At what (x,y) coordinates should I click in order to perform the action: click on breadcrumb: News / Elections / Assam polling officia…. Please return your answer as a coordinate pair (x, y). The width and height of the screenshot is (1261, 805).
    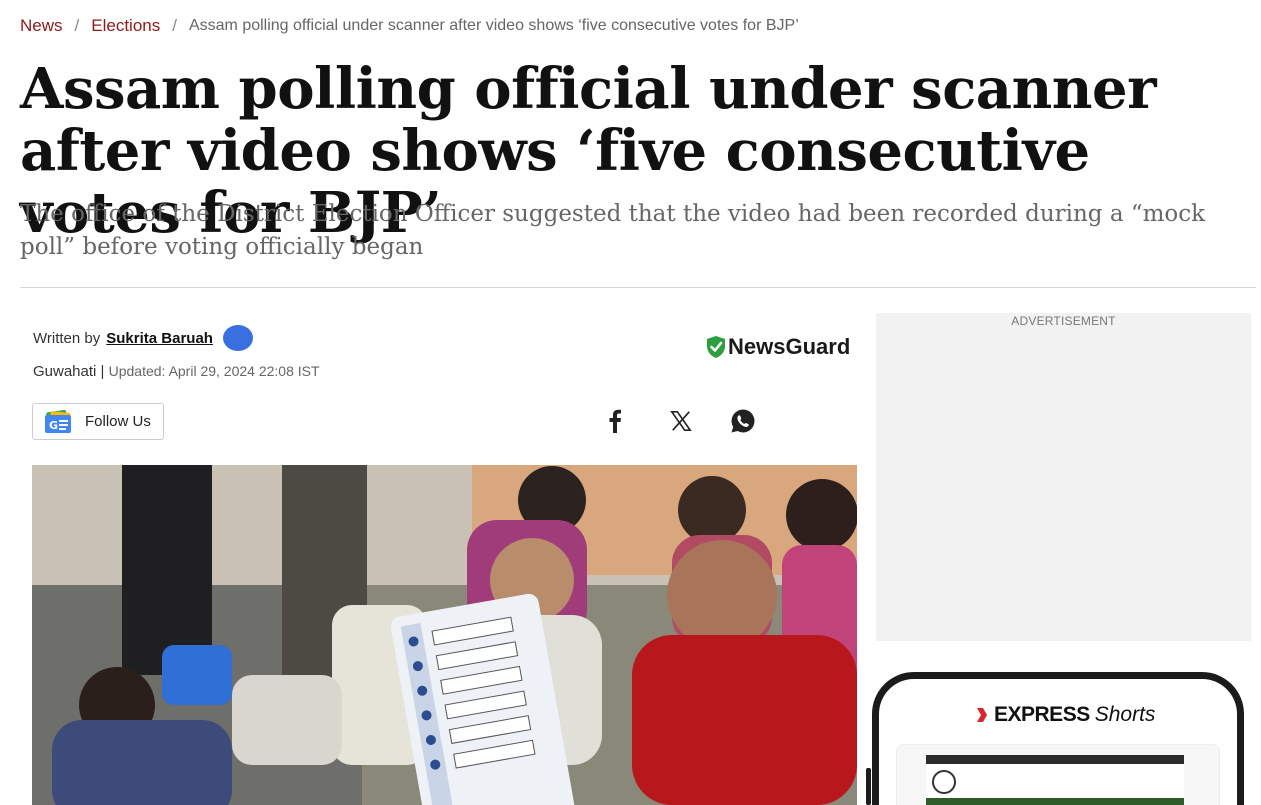
    Looking at the image, I should click on (409, 26).